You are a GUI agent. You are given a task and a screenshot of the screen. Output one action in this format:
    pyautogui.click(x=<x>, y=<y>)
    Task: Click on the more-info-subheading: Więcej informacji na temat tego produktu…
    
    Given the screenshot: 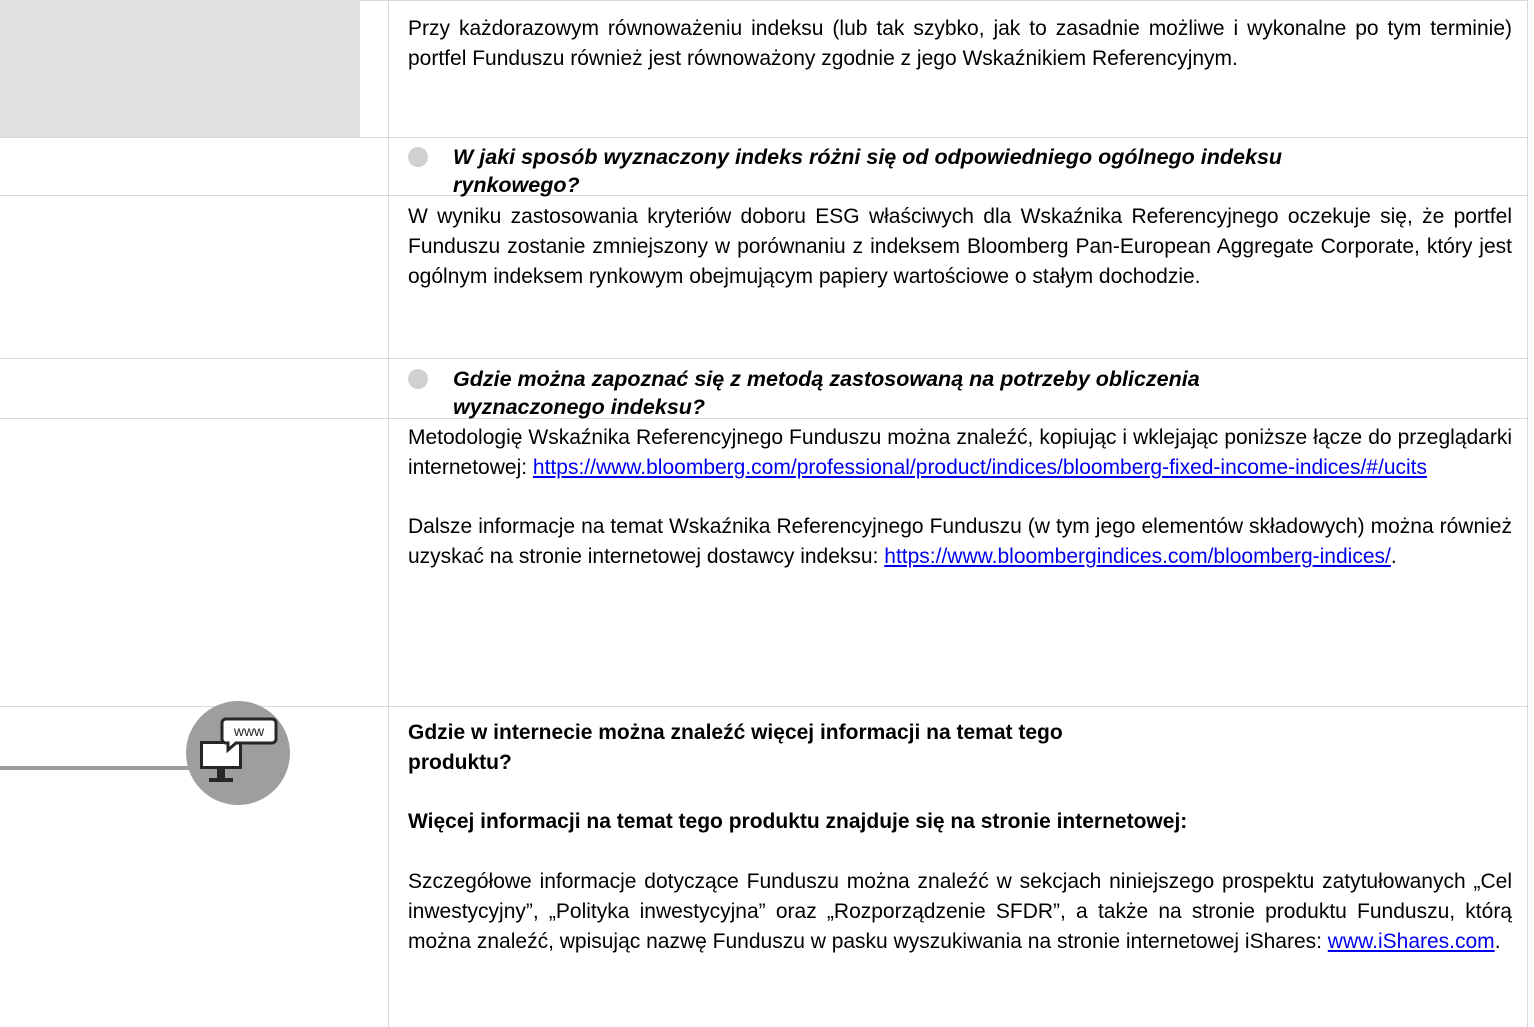 What is the action you would take?
    pyautogui.click(x=960, y=822)
    